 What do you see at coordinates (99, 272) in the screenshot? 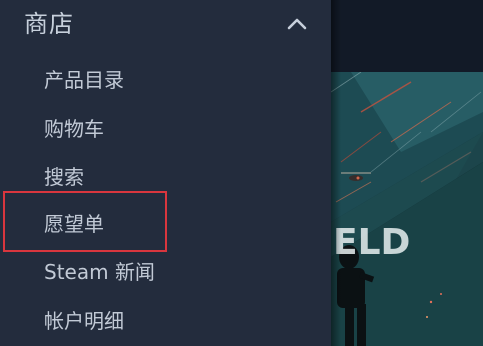
I see `menu-item-steam-news: Steam 新闻` at bounding box center [99, 272].